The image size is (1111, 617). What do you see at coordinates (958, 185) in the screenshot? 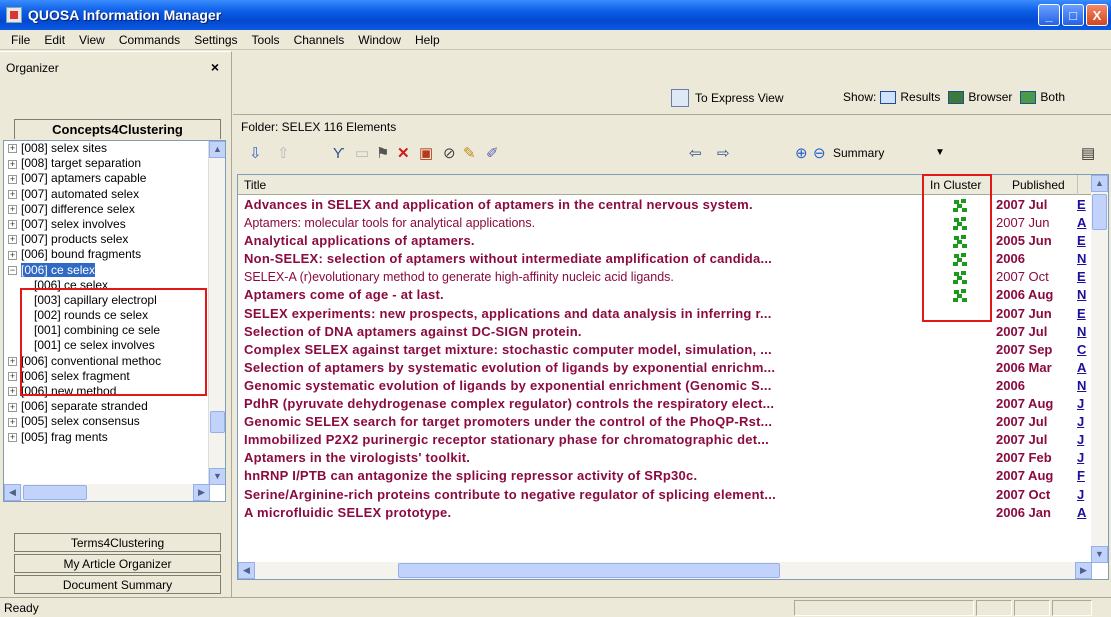
I see `column-header-in-cluster: In Cluster` at bounding box center [958, 185].